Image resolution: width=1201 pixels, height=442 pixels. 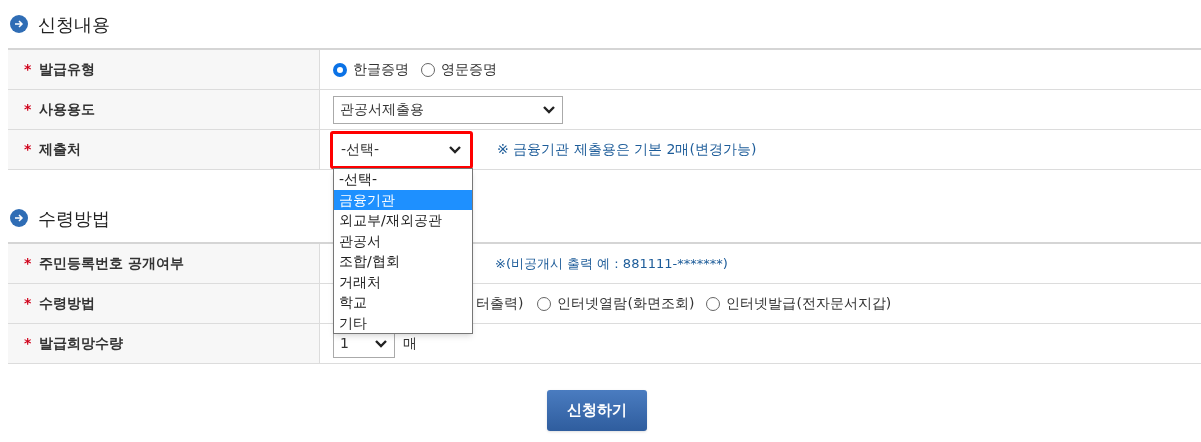 I want to click on field-label: 제출처, so click(x=60, y=149).